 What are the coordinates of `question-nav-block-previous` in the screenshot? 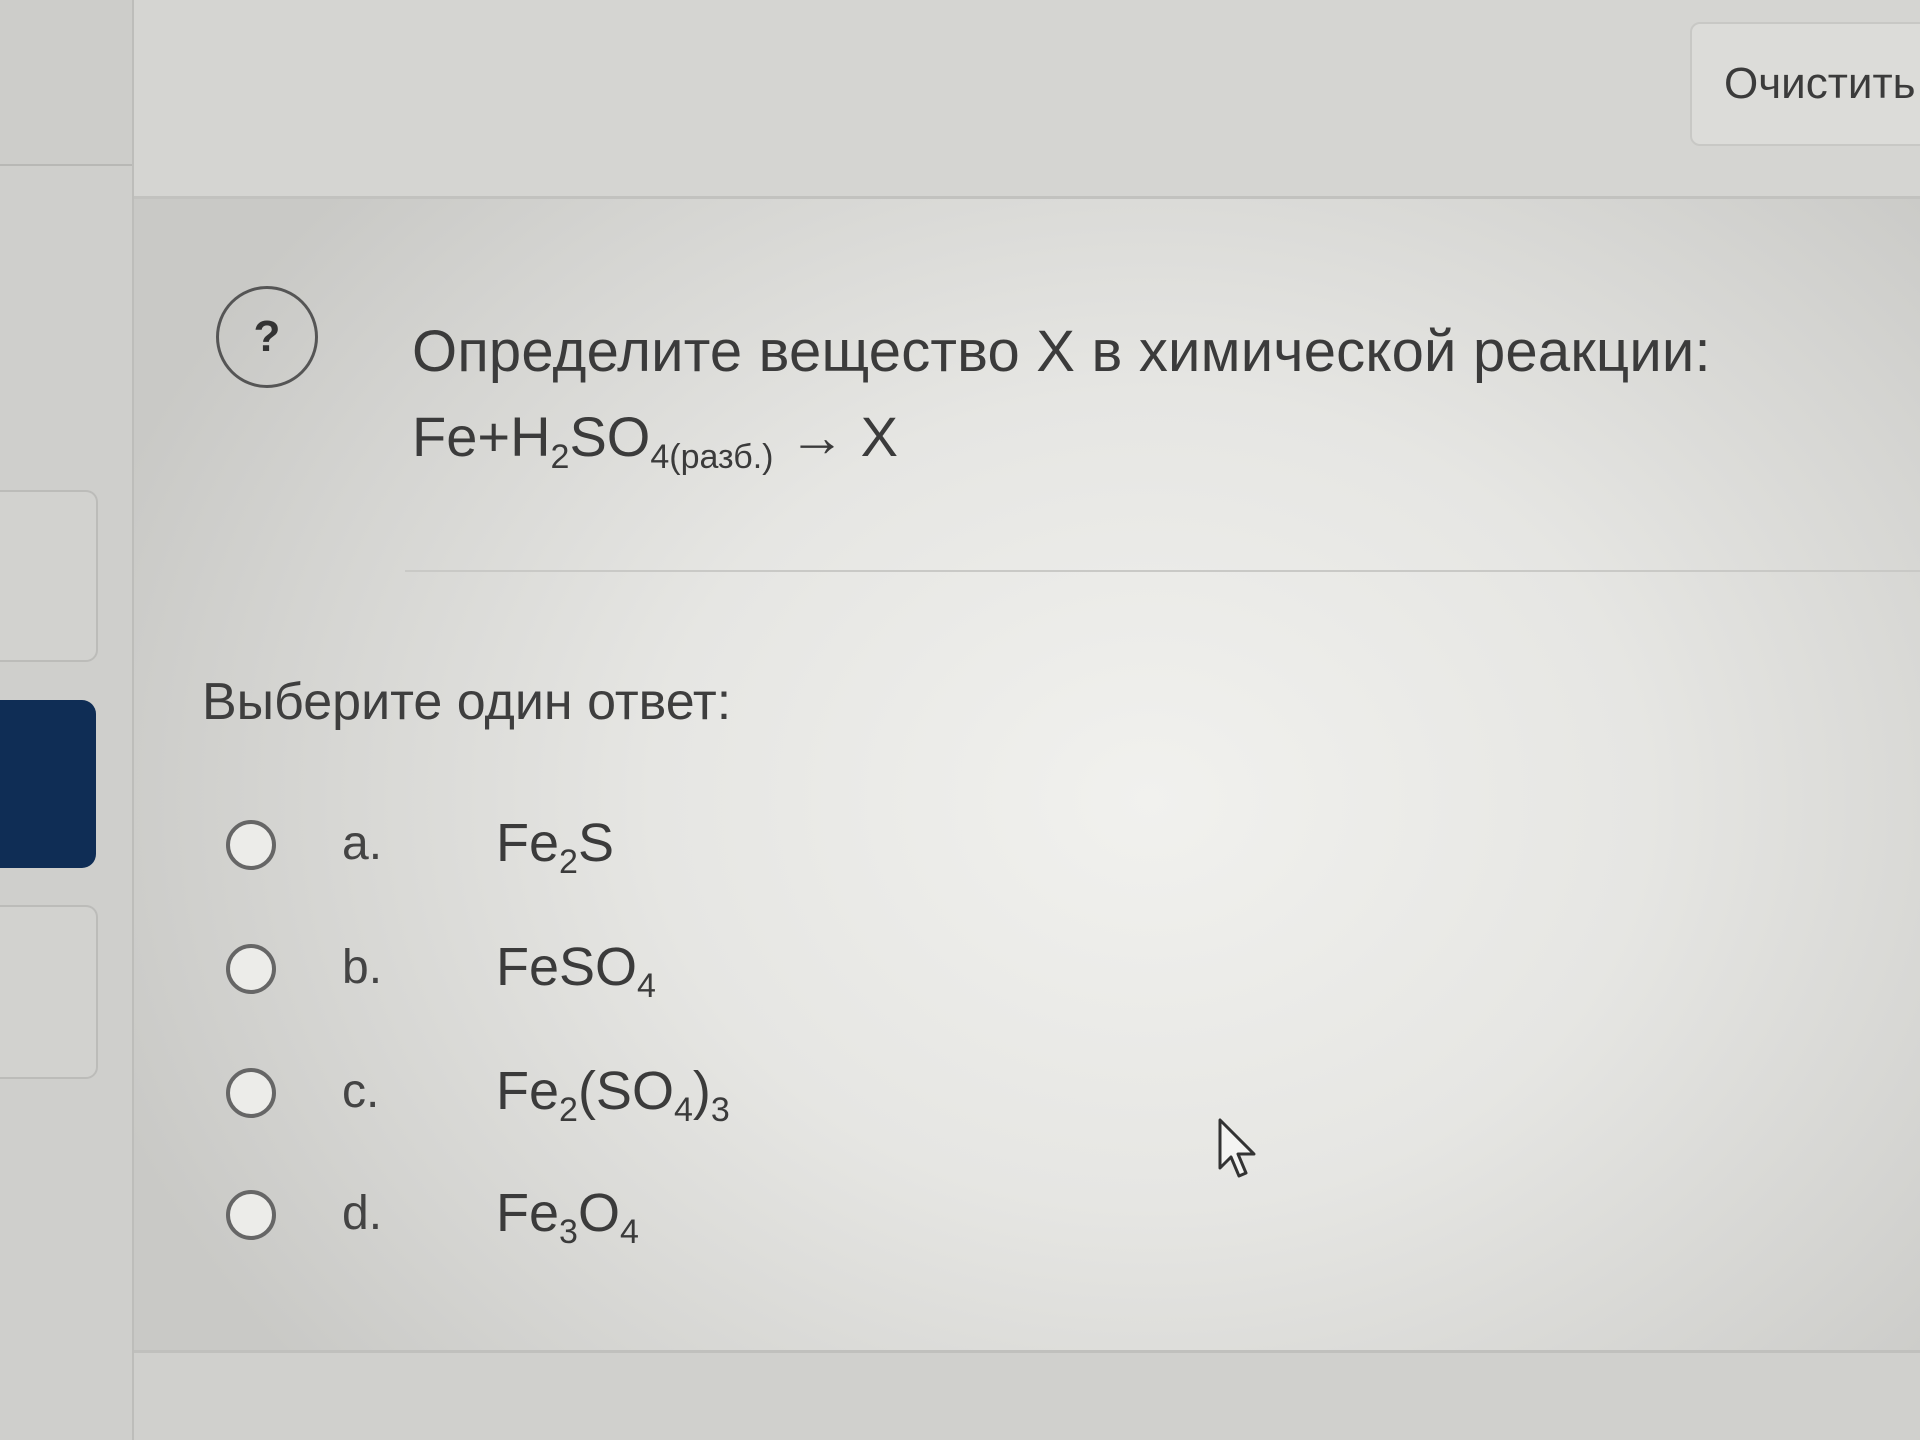 It's located at (49, 576).